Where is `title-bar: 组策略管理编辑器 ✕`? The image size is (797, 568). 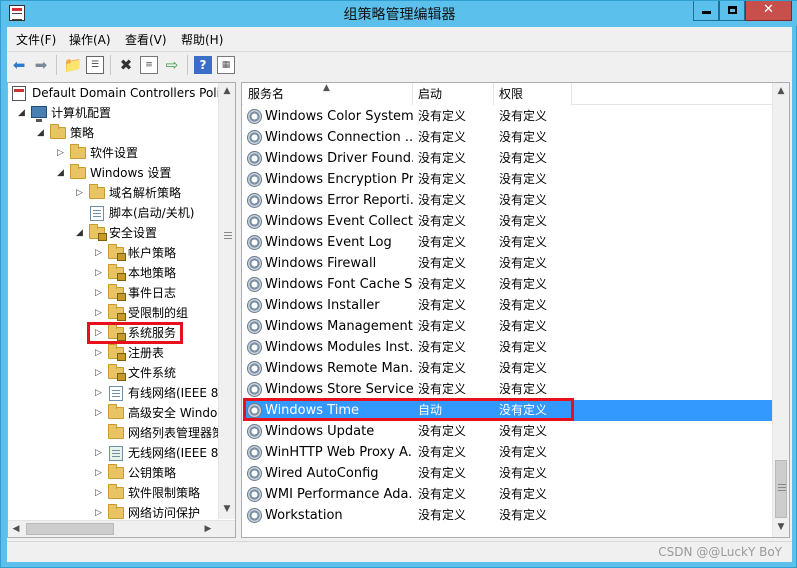 title-bar: 组策略管理编辑器 ✕ is located at coordinates (399, 13).